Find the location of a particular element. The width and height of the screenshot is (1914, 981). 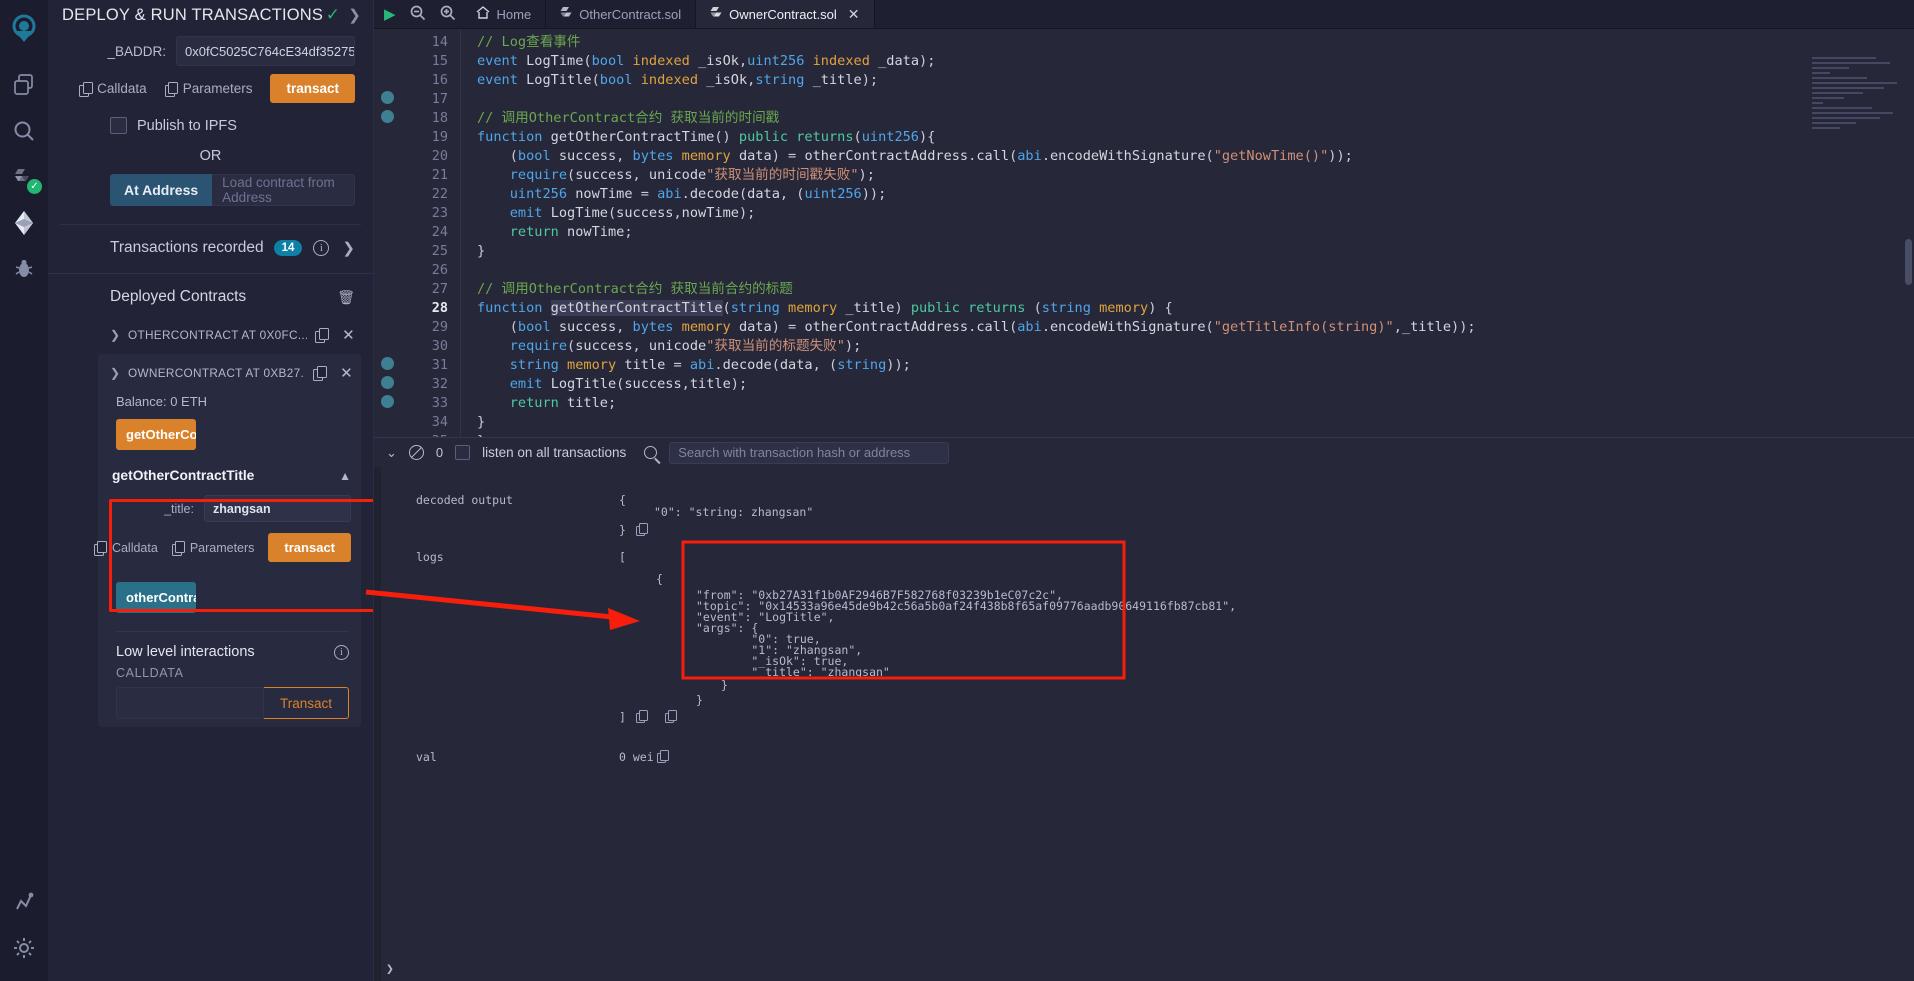

clear-console-icon is located at coordinates (416, 452).